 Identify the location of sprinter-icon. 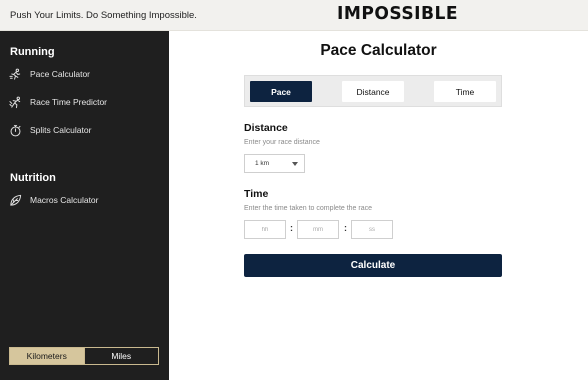
(15, 102).